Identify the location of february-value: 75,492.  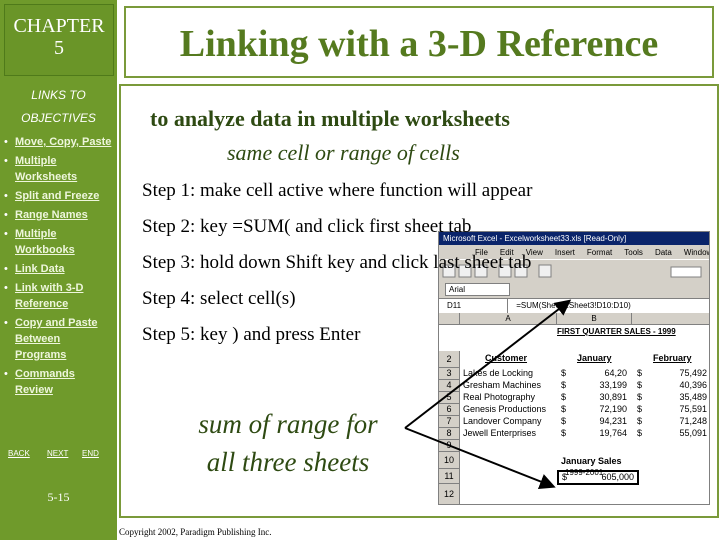
(693, 373).